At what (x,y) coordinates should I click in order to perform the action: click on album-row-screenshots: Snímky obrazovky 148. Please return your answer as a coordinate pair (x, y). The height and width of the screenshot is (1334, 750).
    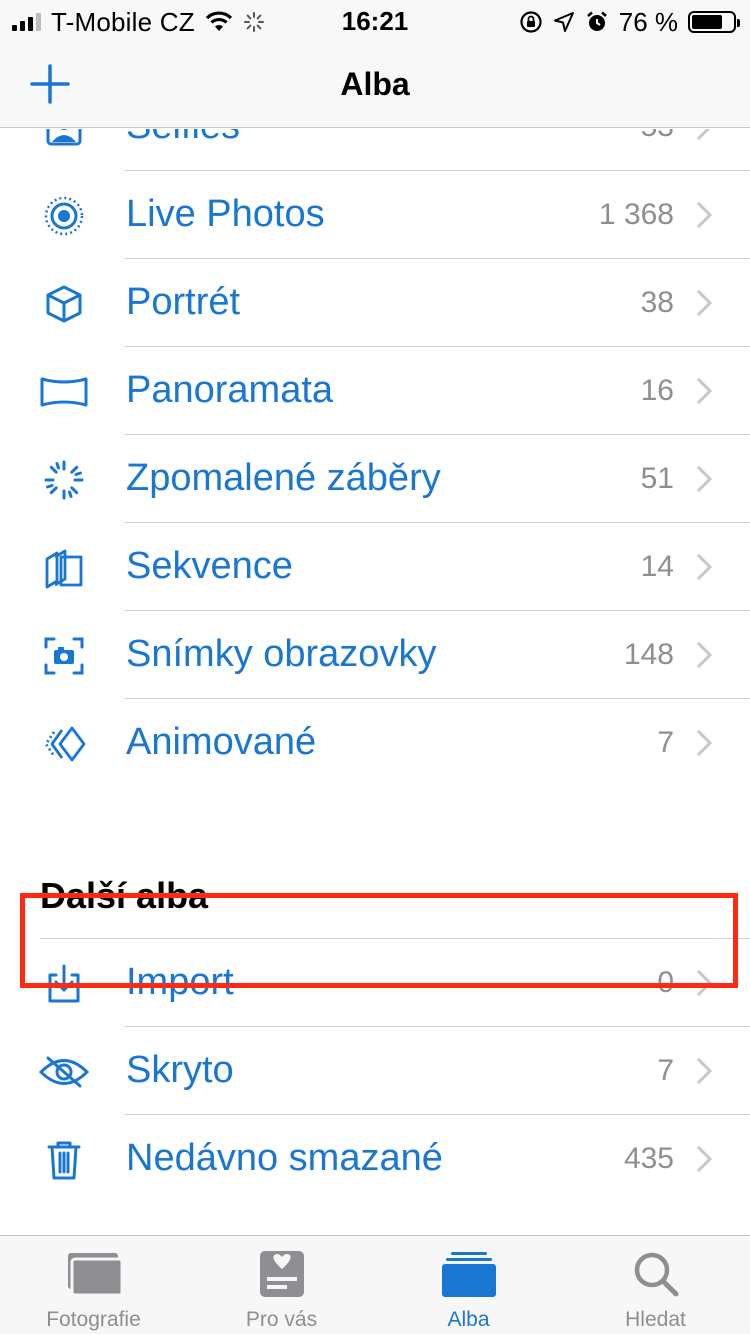
    Looking at the image, I should click on (375, 655).